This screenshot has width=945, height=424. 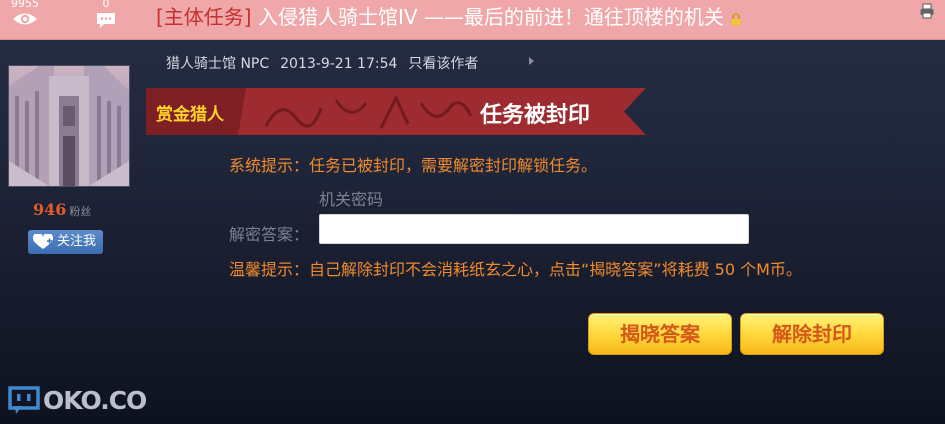 What do you see at coordinates (217, 64) in the screenshot?
I see `post-author: 猎人骑士馆 NPC` at bounding box center [217, 64].